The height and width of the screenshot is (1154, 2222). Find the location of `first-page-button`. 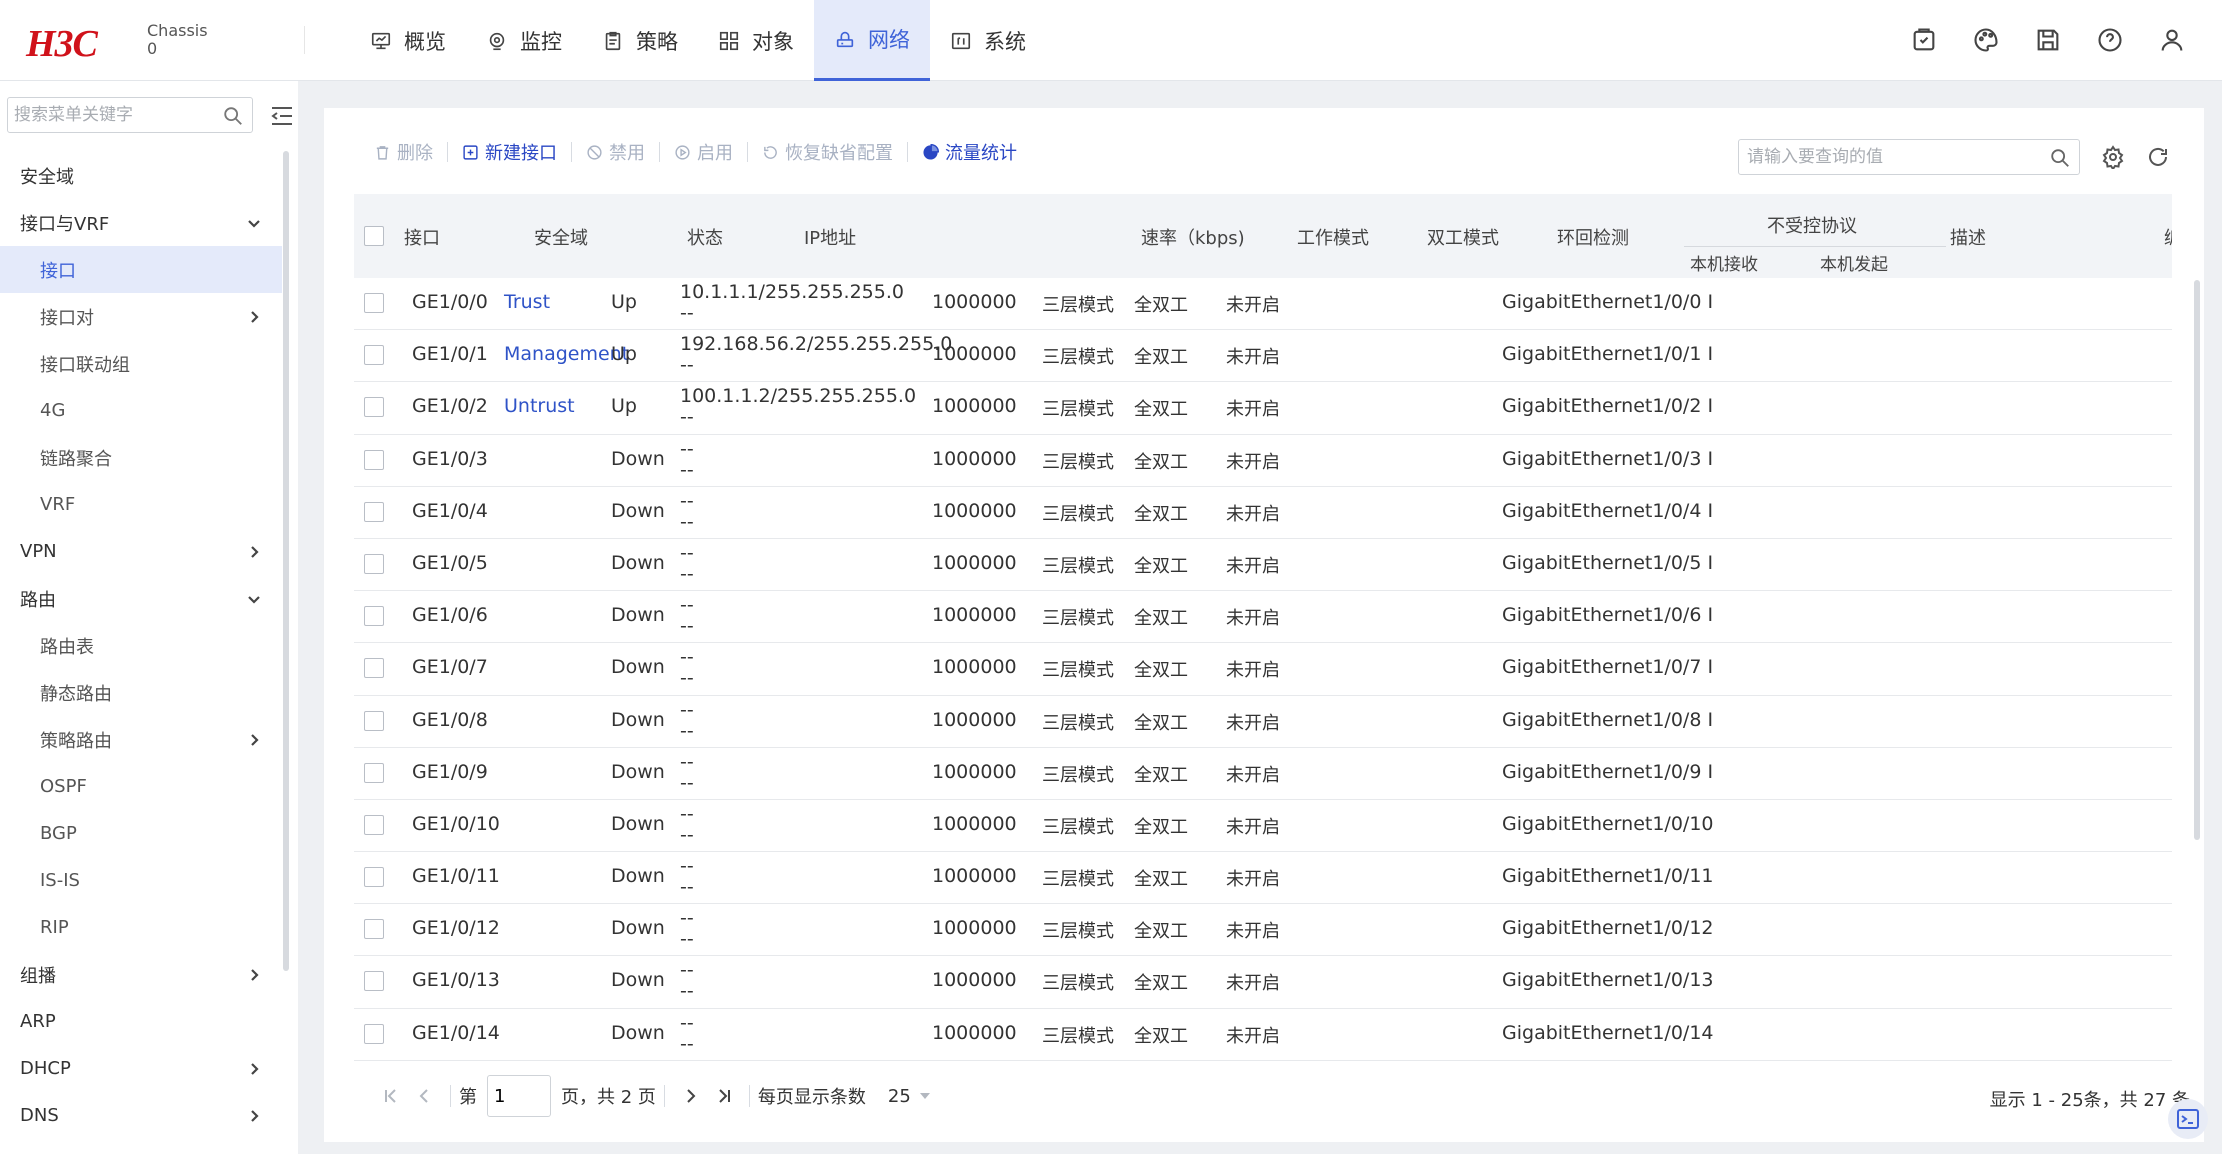

first-page-button is located at coordinates (391, 1096).